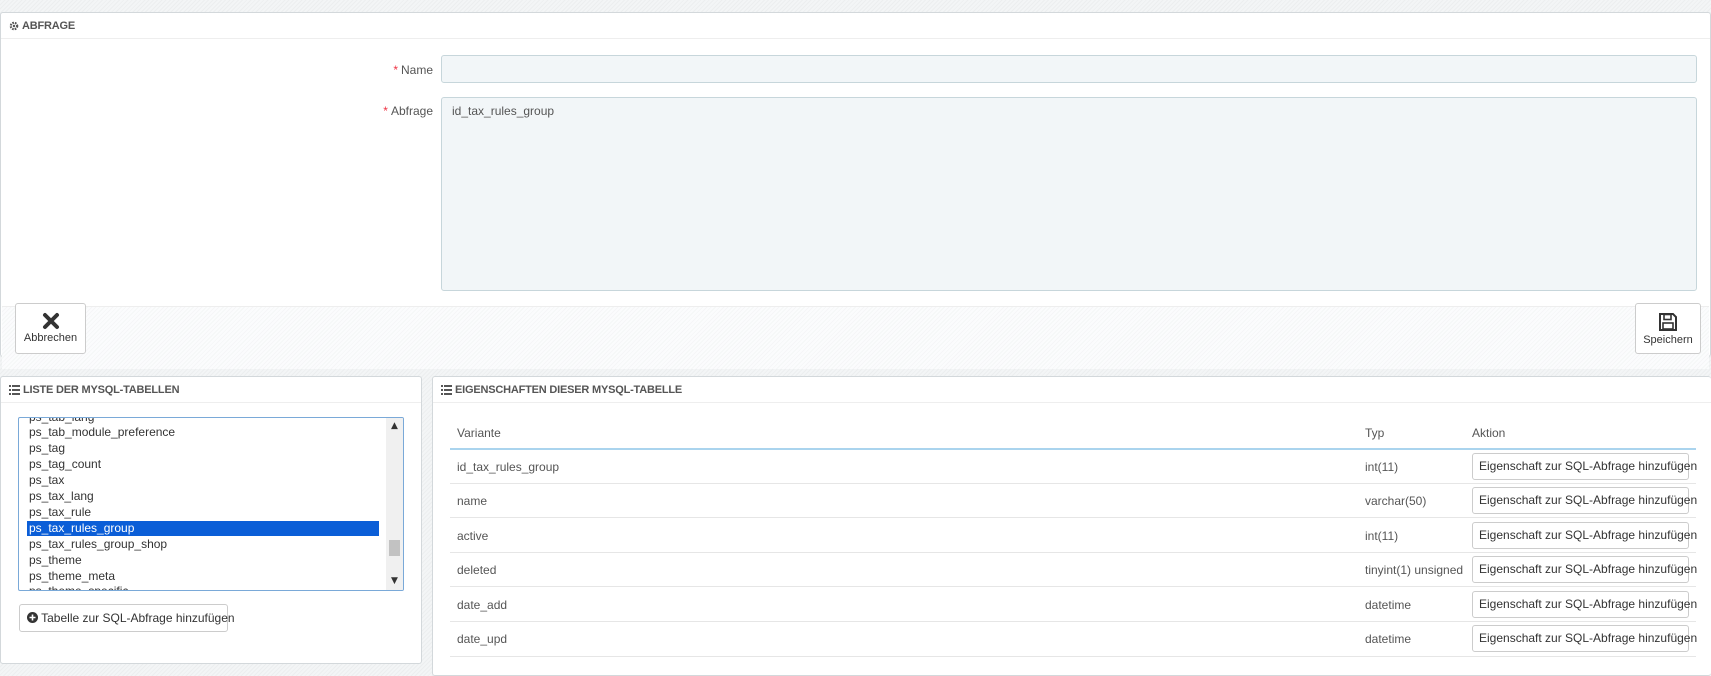 The image size is (1711, 676). What do you see at coordinates (50, 338) in the screenshot?
I see `cancel-button-label: Abbrechen` at bounding box center [50, 338].